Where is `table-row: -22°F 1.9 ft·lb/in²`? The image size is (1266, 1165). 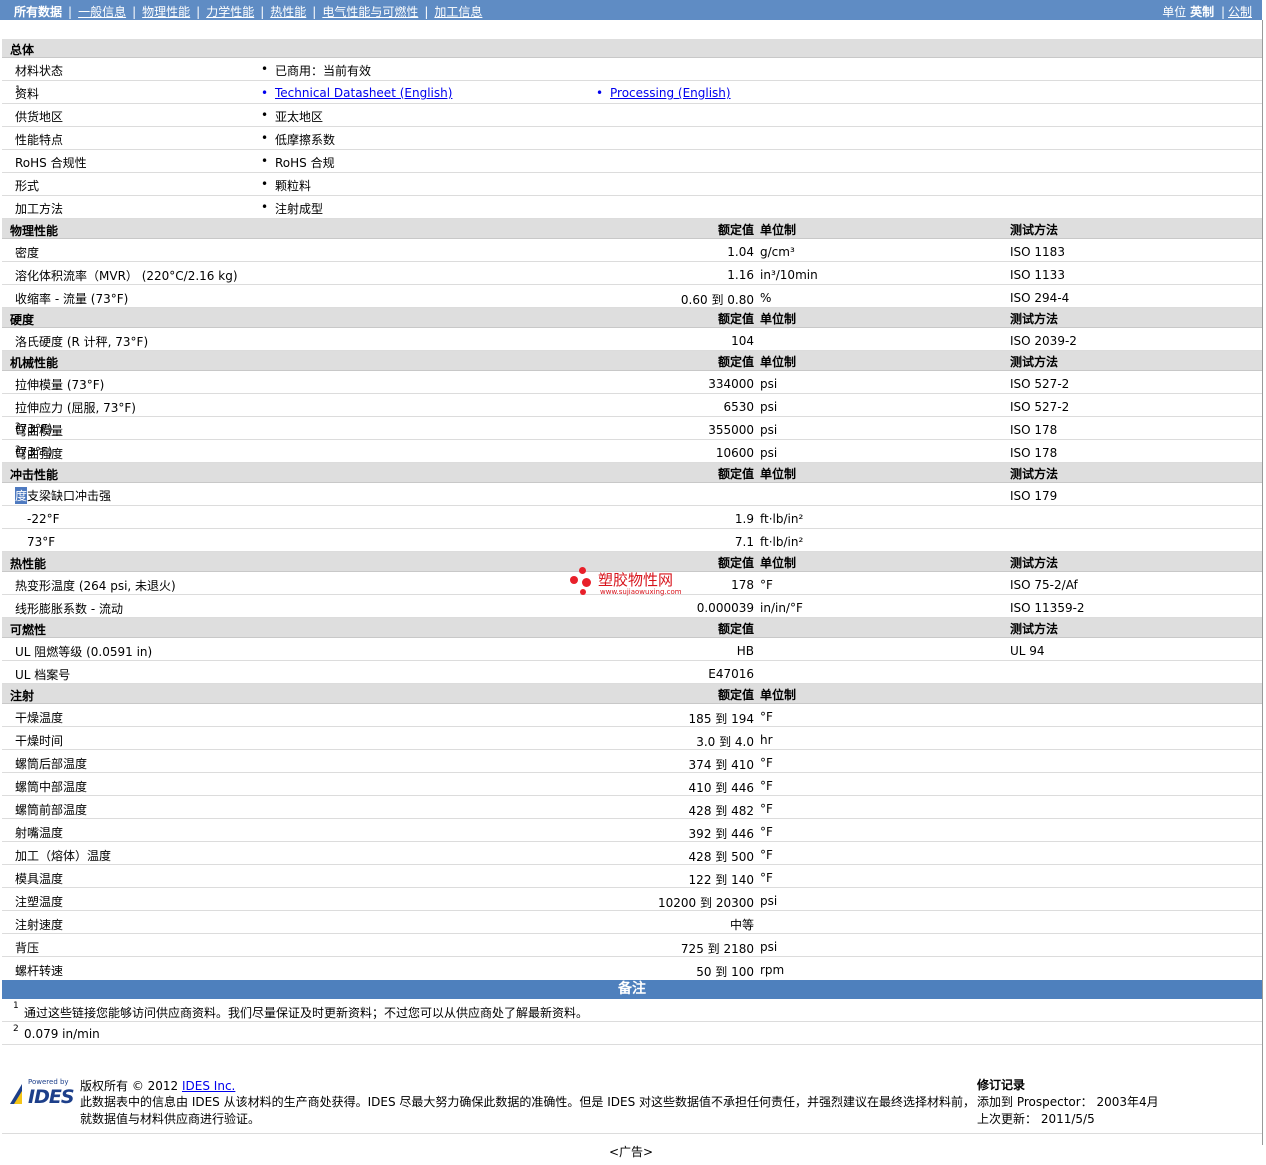 table-row: -22°F 1.9 ft·lb/in² is located at coordinates (632, 517).